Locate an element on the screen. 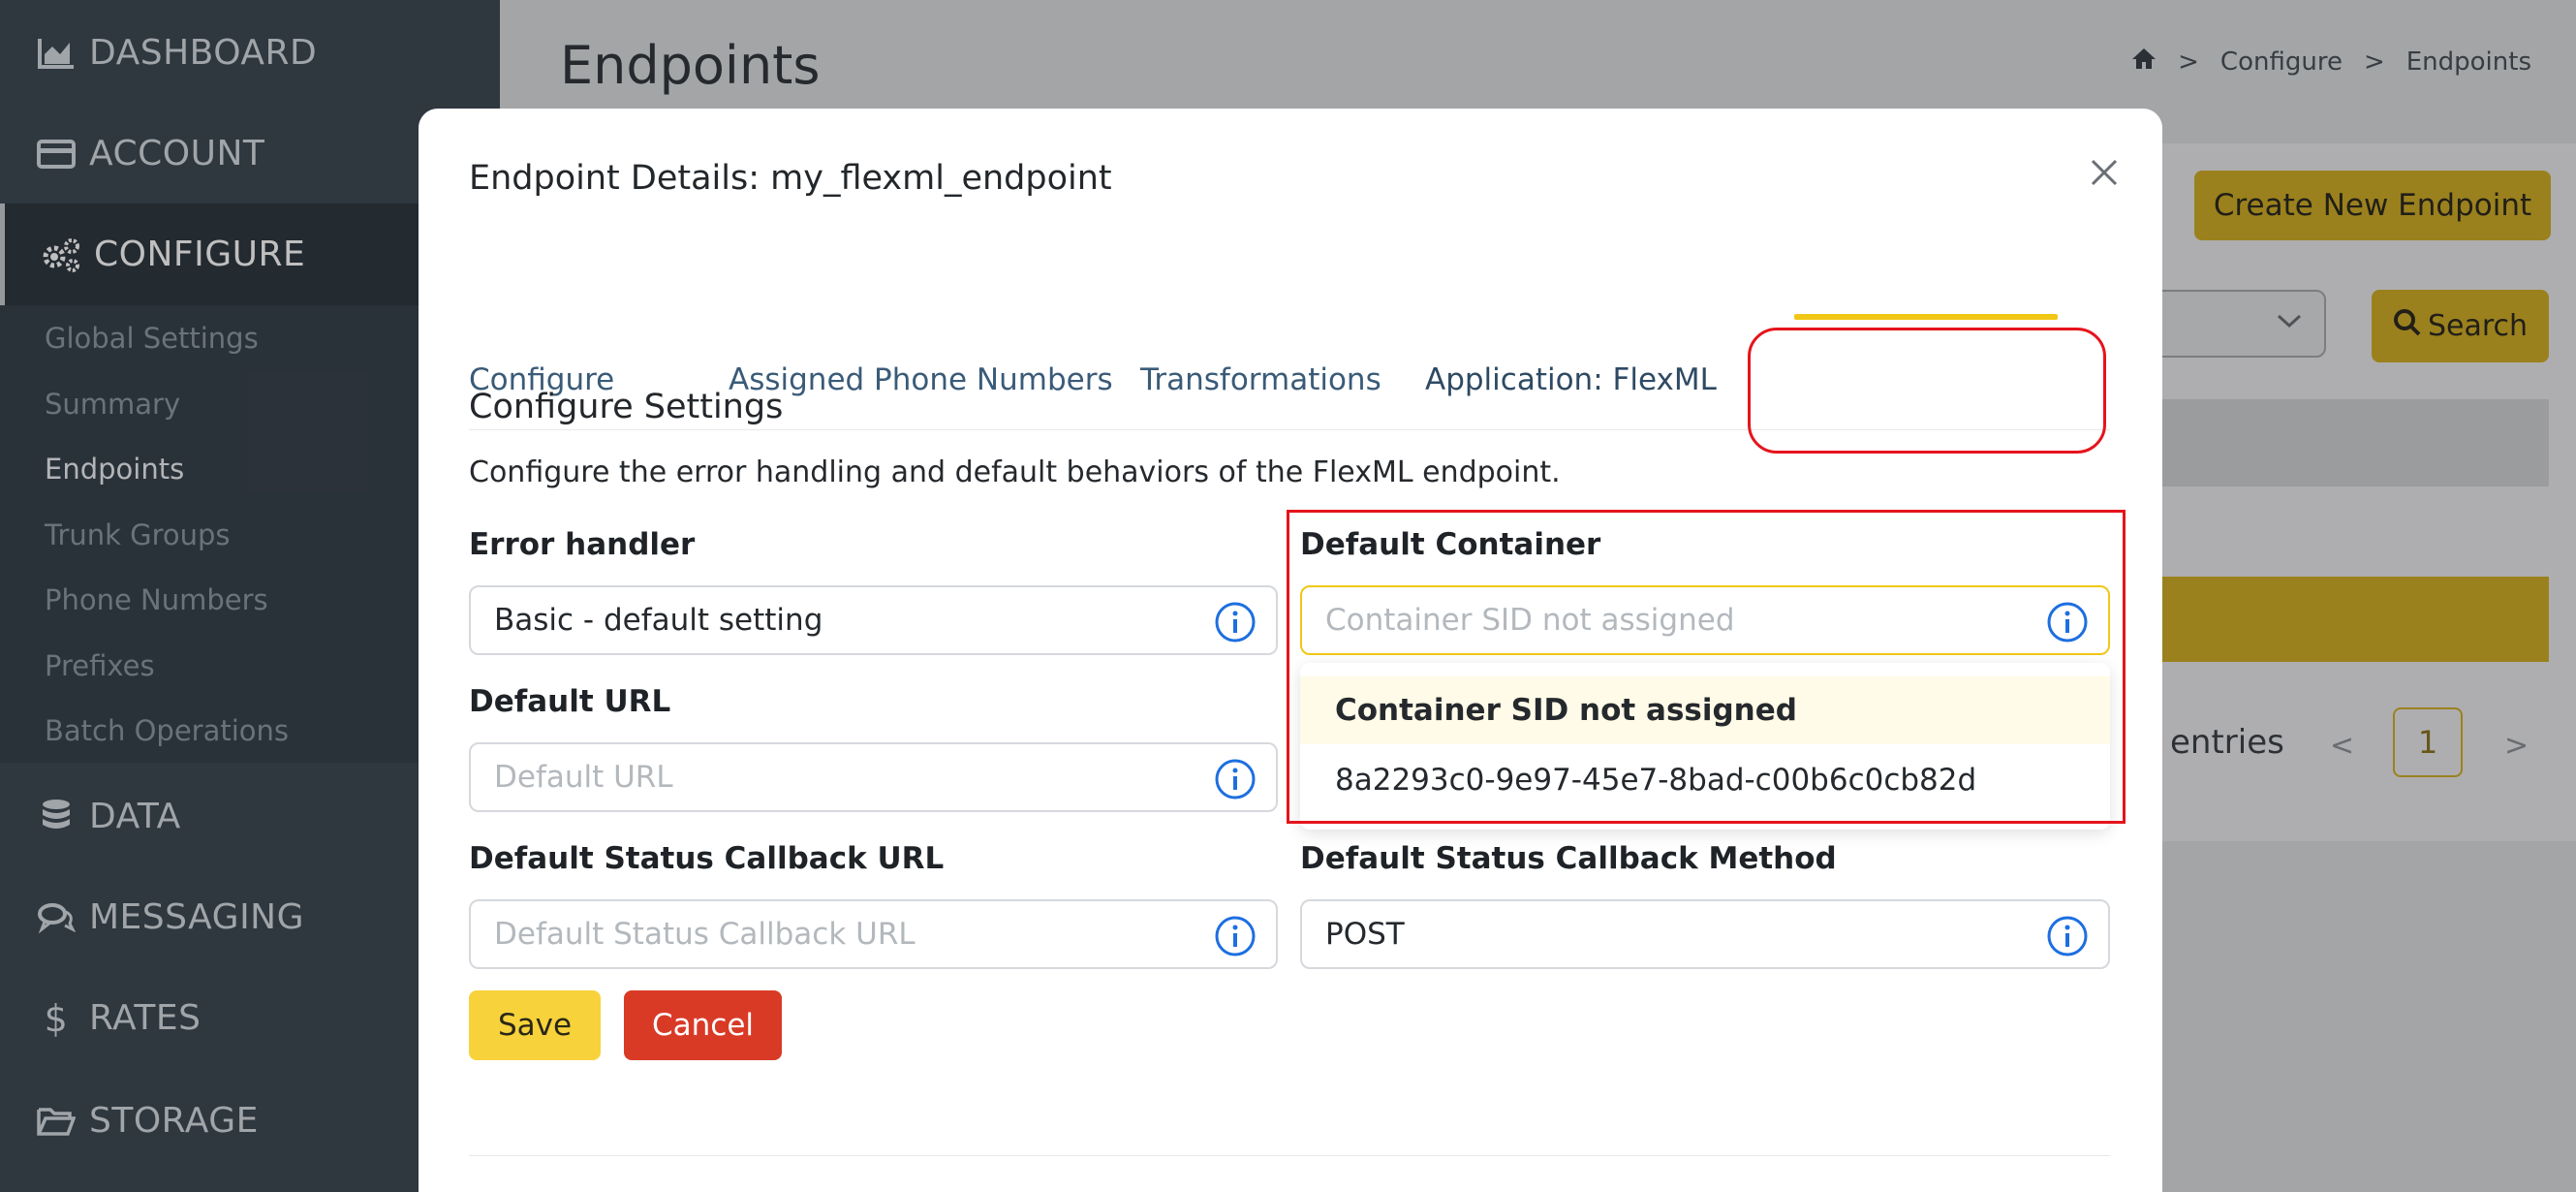 This screenshot has width=2576, height=1192. tab-assigned-phone-numbers: Assigned Phone Numbers is located at coordinates (921, 402).